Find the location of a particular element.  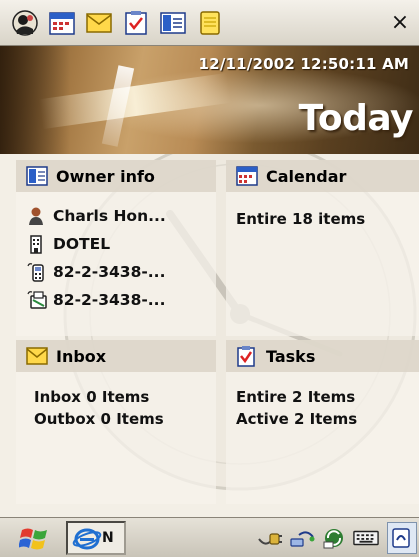

start-button is located at coordinates (34, 539).